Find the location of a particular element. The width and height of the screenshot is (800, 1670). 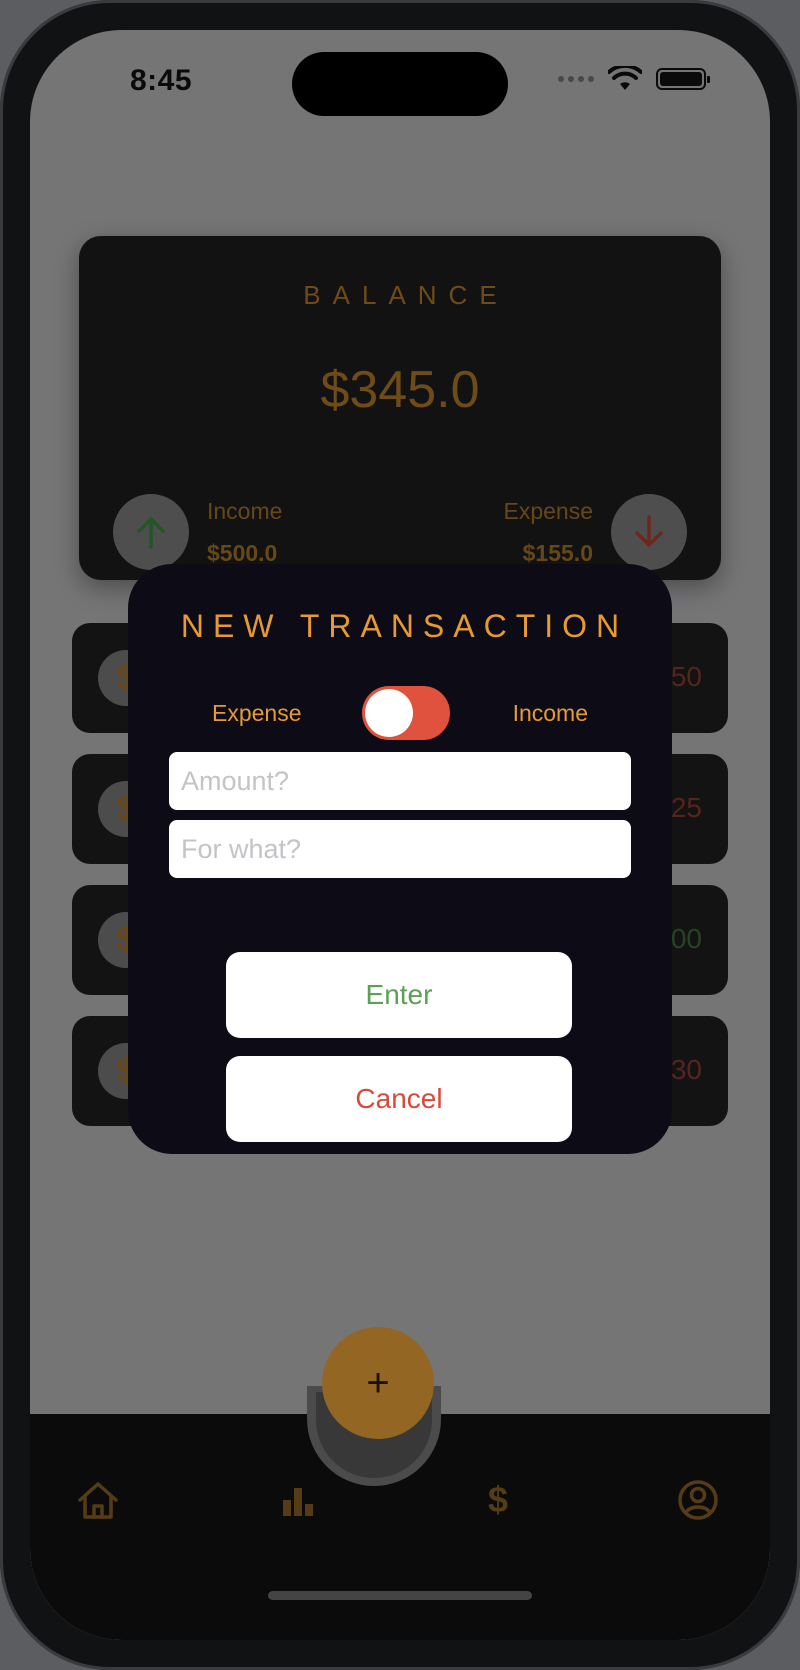

type-toggle-row: Expense Income is located at coordinates (400, 714).